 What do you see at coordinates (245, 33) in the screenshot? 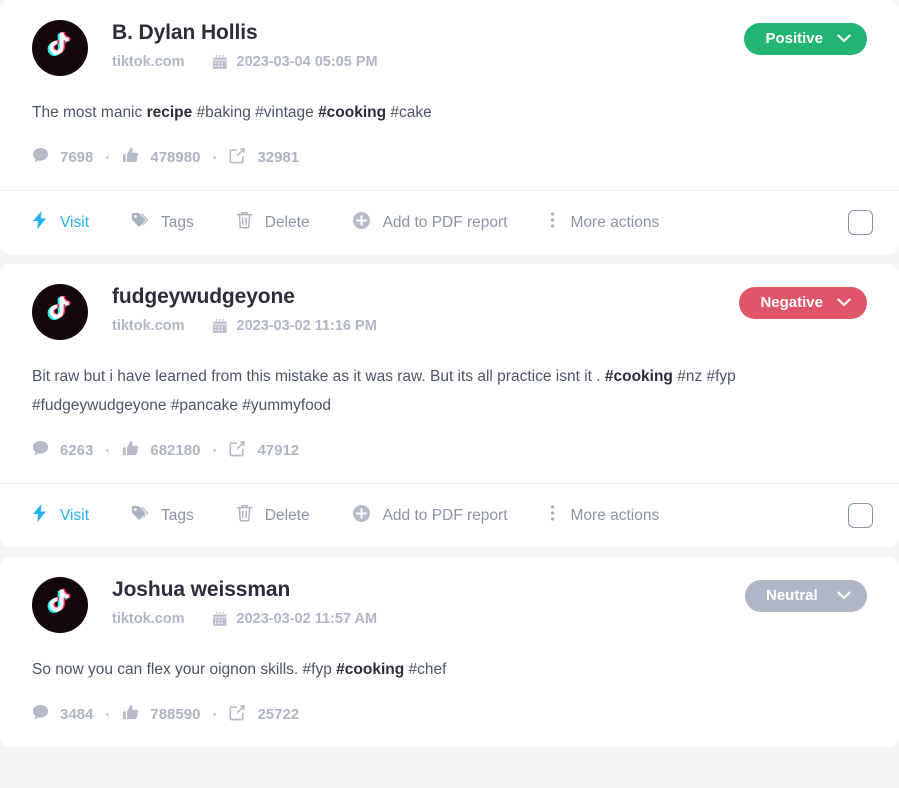
I see `post-author: B. Dylan Hollis` at bounding box center [245, 33].